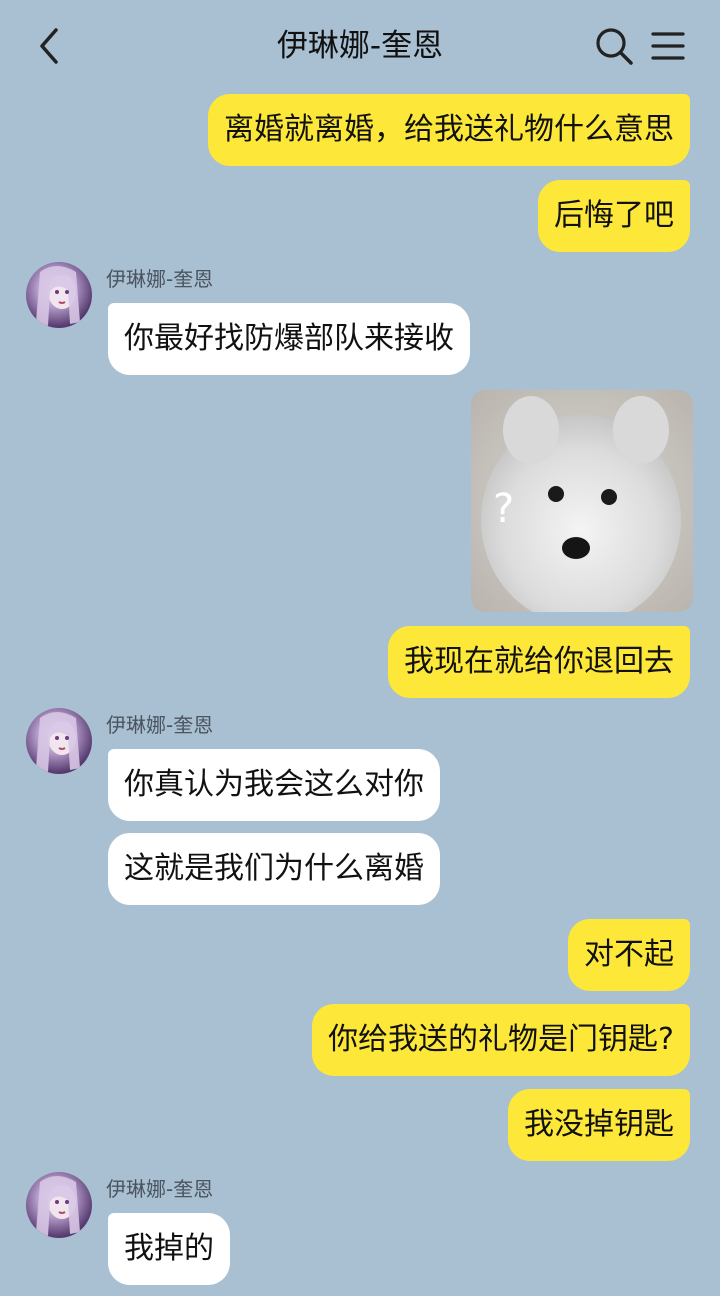 Image resolution: width=720 pixels, height=1296 pixels. What do you see at coordinates (449, 130) in the screenshot?
I see `message-bubble-outgoing: 离婚就离婚，给我送礼物什么意思` at bounding box center [449, 130].